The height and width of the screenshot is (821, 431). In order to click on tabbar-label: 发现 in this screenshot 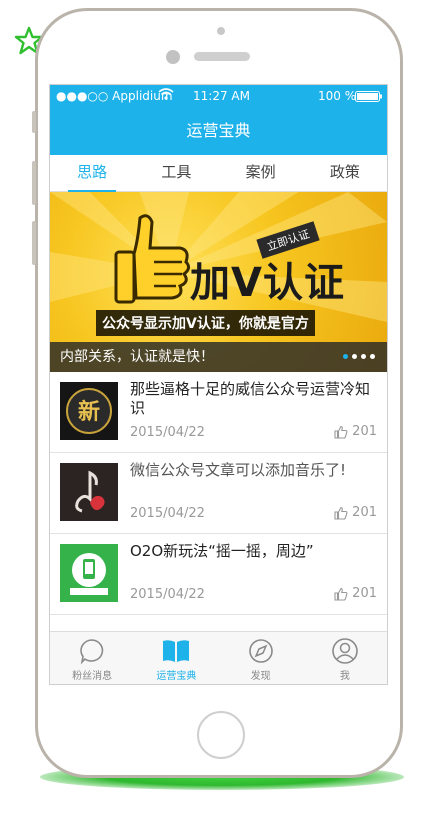, I will do `click(260, 676)`.